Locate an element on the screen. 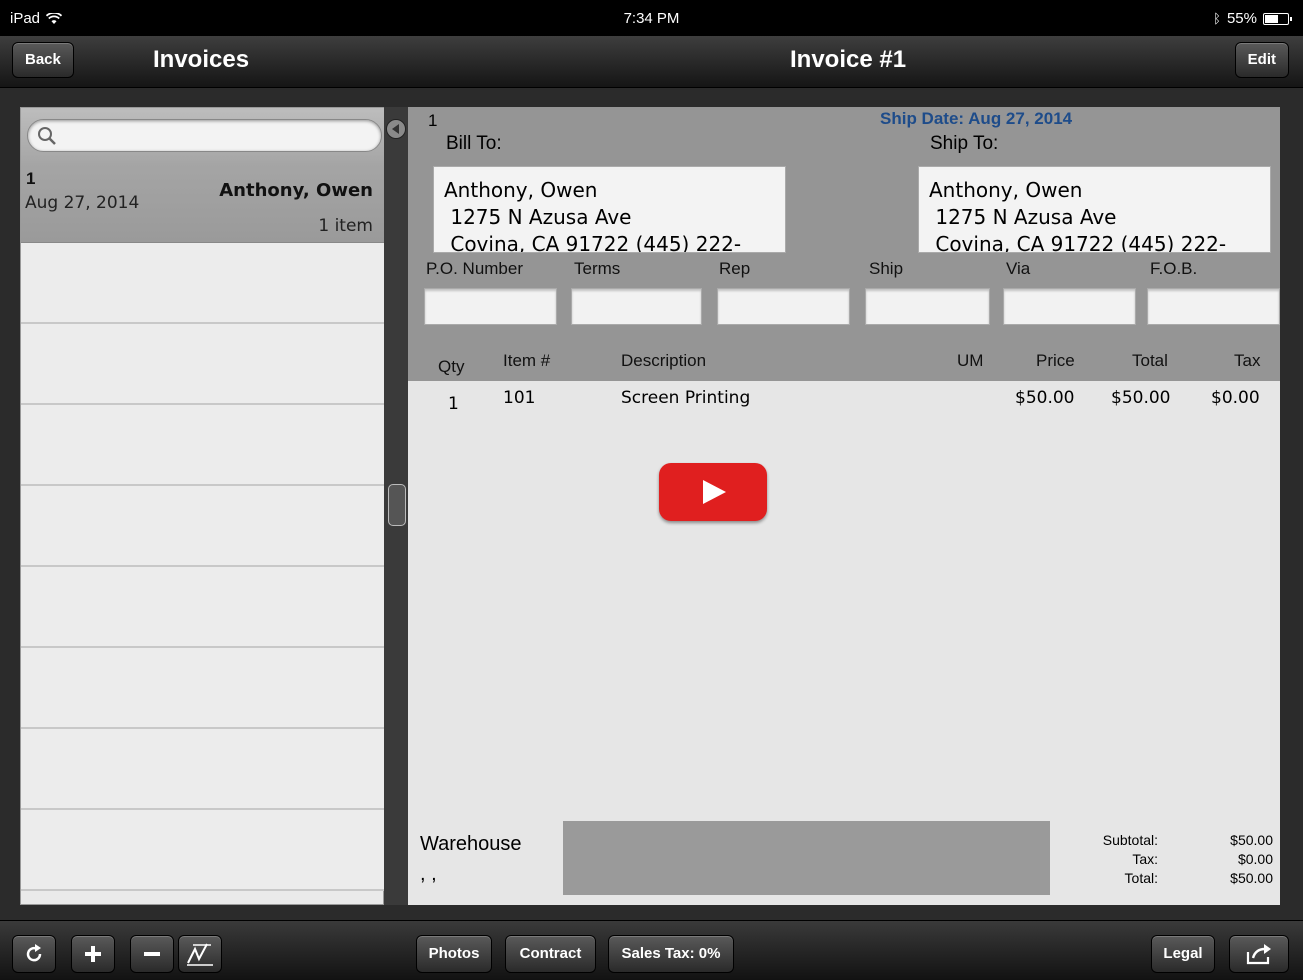 Image resolution: width=1303 pixels, height=980 pixels. invoice-date: Aug 27, 2014 is located at coordinates (82, 203).